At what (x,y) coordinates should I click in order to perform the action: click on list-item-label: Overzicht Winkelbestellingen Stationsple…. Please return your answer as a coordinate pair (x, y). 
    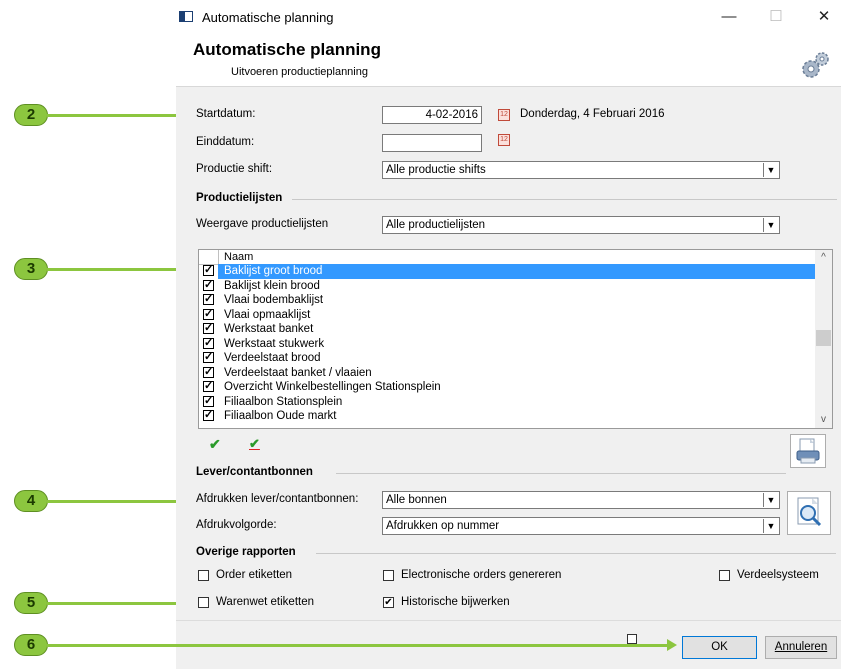
    Looking at the image, I should click on (332, 387).